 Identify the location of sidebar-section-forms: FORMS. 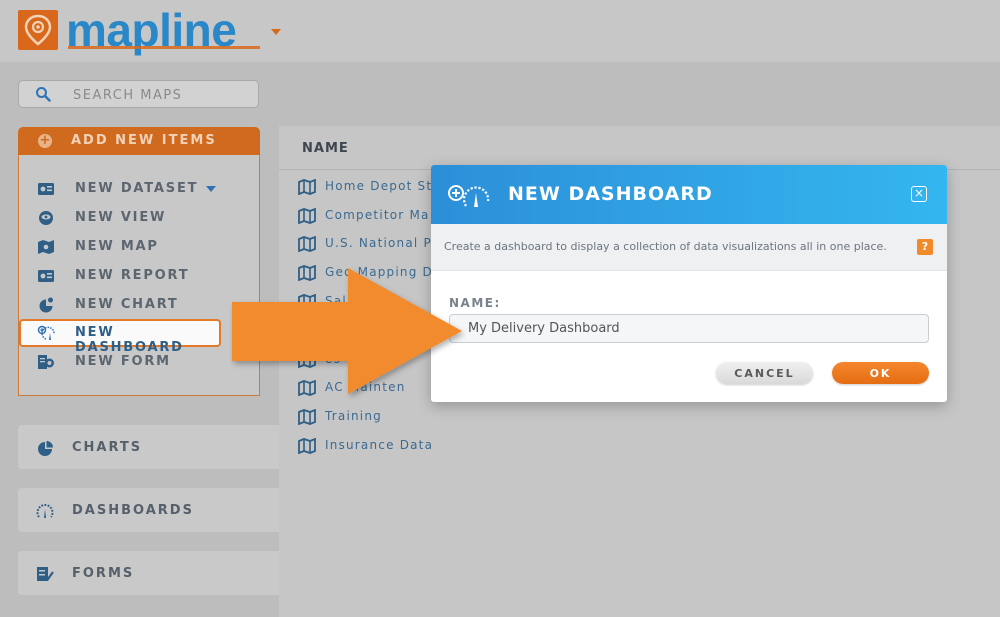
(149, 573).